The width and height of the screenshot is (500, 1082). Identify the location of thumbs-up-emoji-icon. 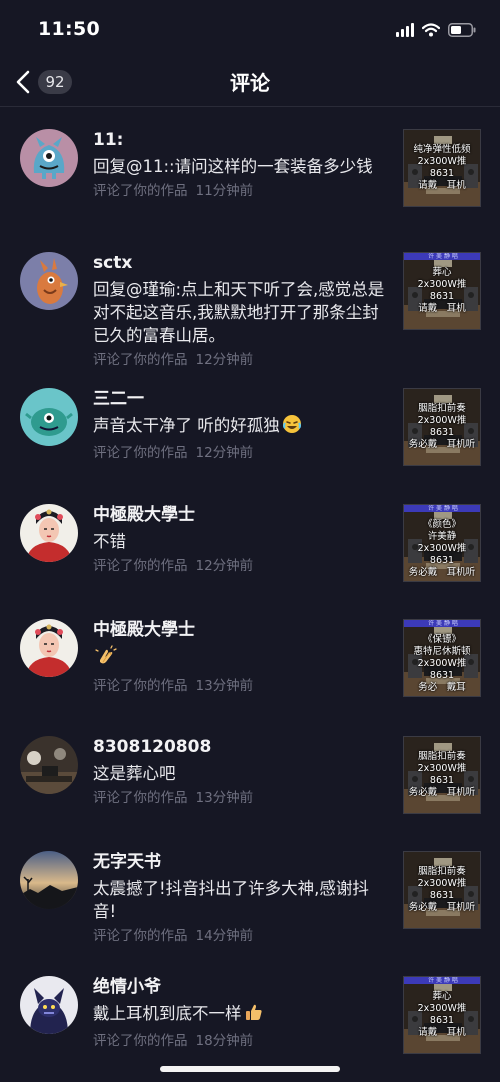
(254, 1015).